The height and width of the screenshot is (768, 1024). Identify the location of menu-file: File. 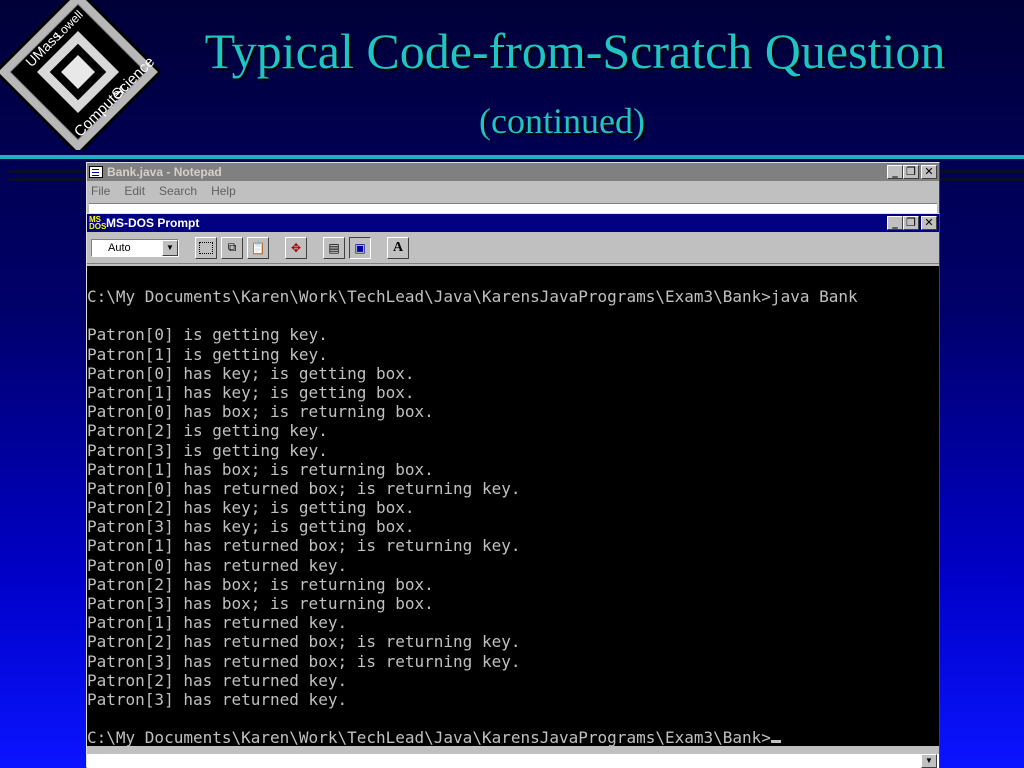
(100, 191).